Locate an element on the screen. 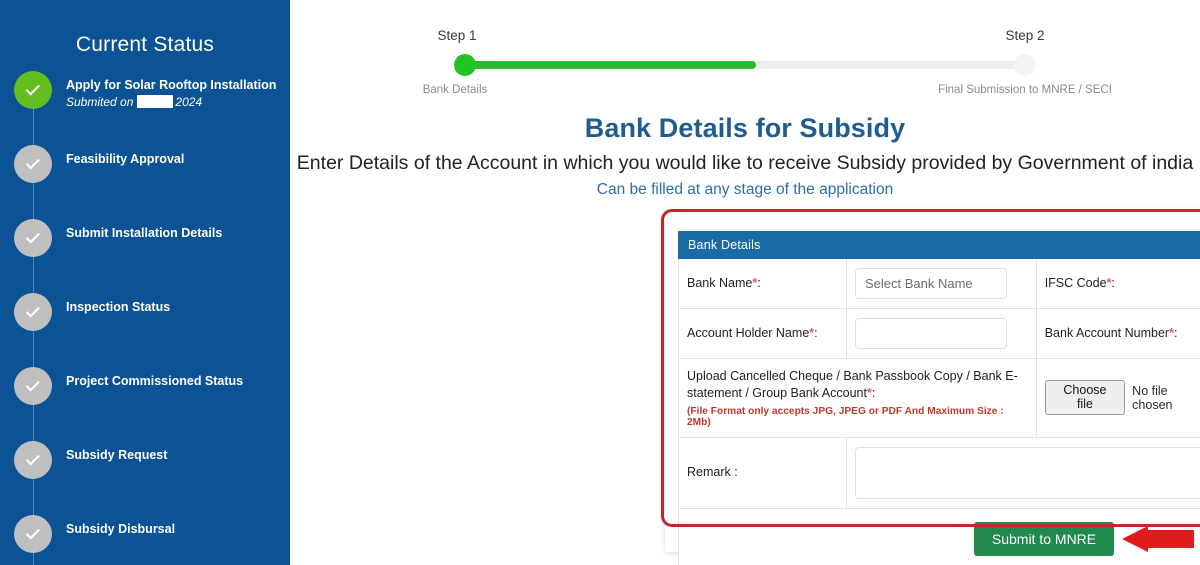  step-1-node is located at coordinates (465, 65).